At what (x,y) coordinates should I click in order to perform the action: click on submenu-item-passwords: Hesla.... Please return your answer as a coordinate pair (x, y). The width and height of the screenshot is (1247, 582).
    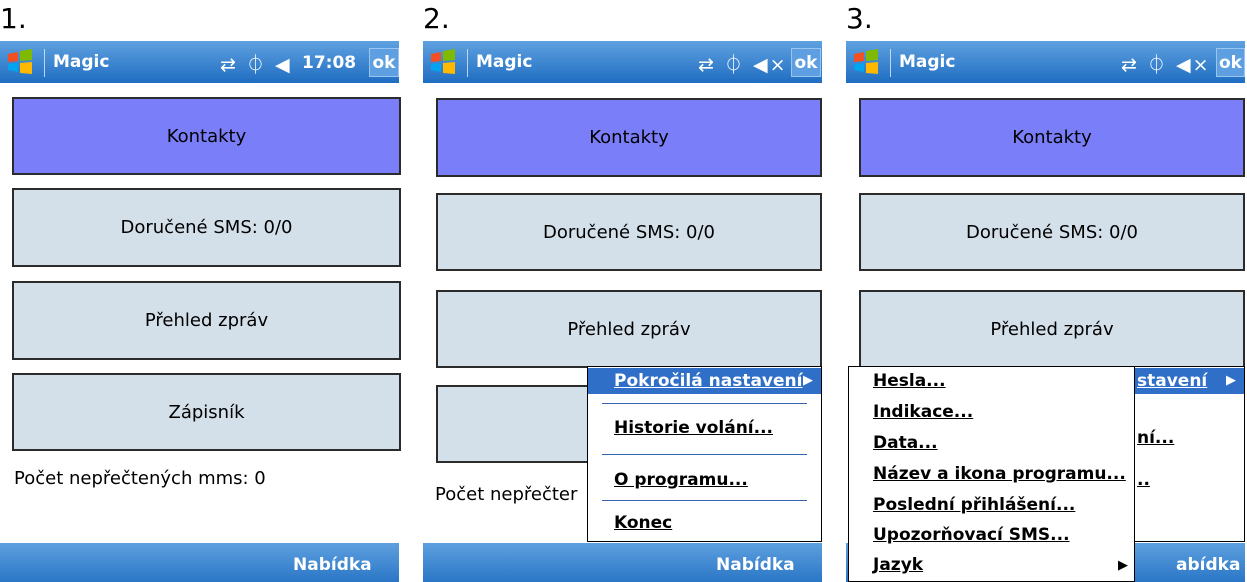
    Looking at the image, I should click on (909, 381).